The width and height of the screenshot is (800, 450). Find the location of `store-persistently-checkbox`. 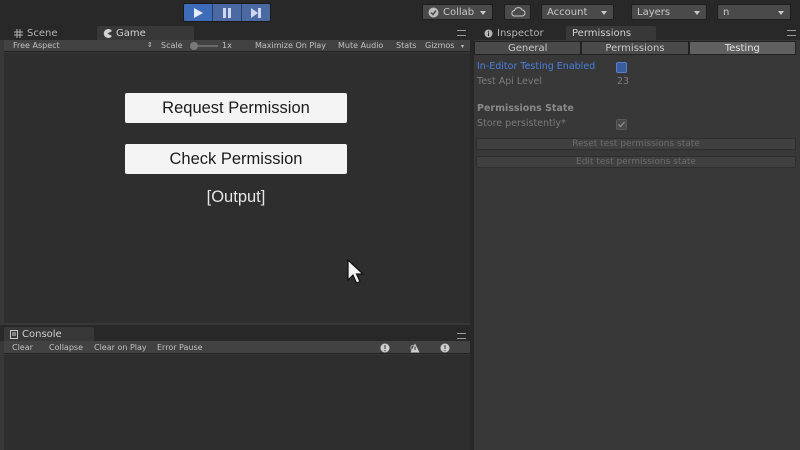

store-persistently-checkbox is located at coordinates (621, 124).